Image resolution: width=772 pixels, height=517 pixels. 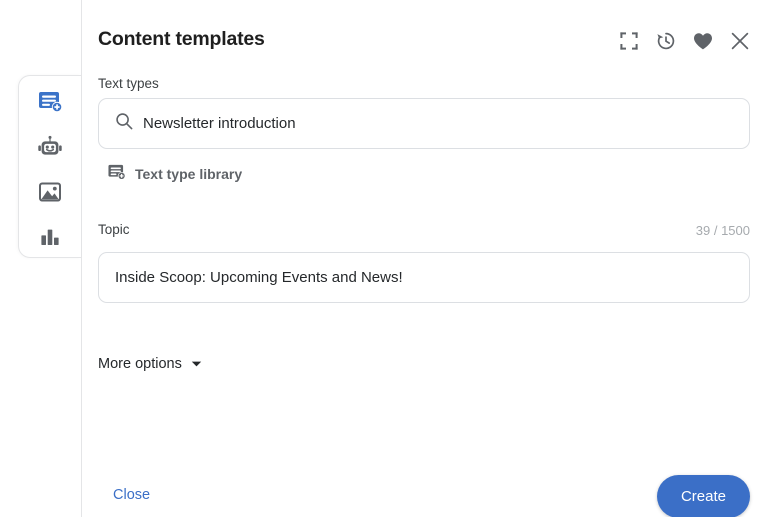 I want to click on sidebar-item-content-templates, so click(x=50, y=101).